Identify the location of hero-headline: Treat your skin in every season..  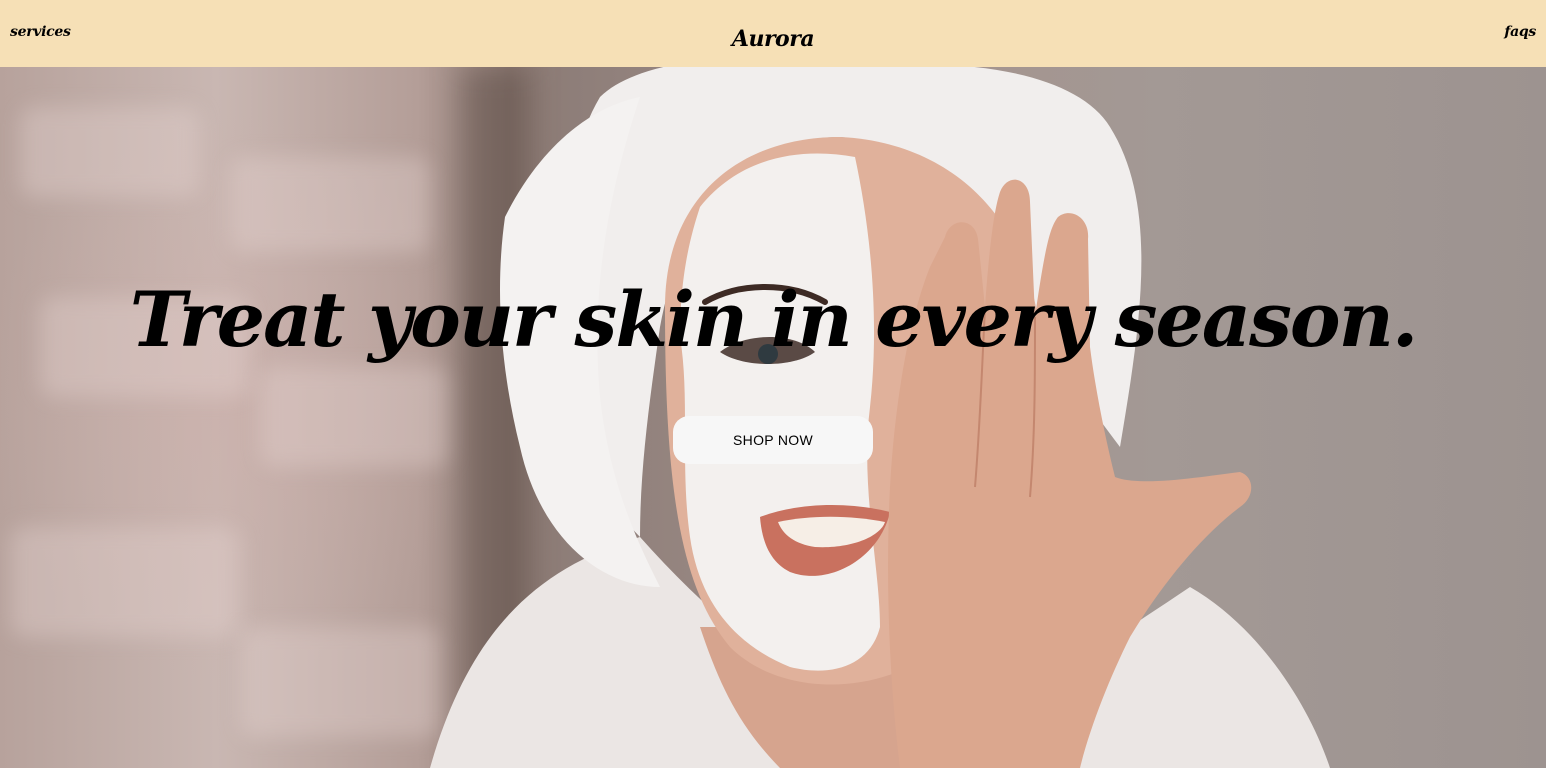
(774, 319).